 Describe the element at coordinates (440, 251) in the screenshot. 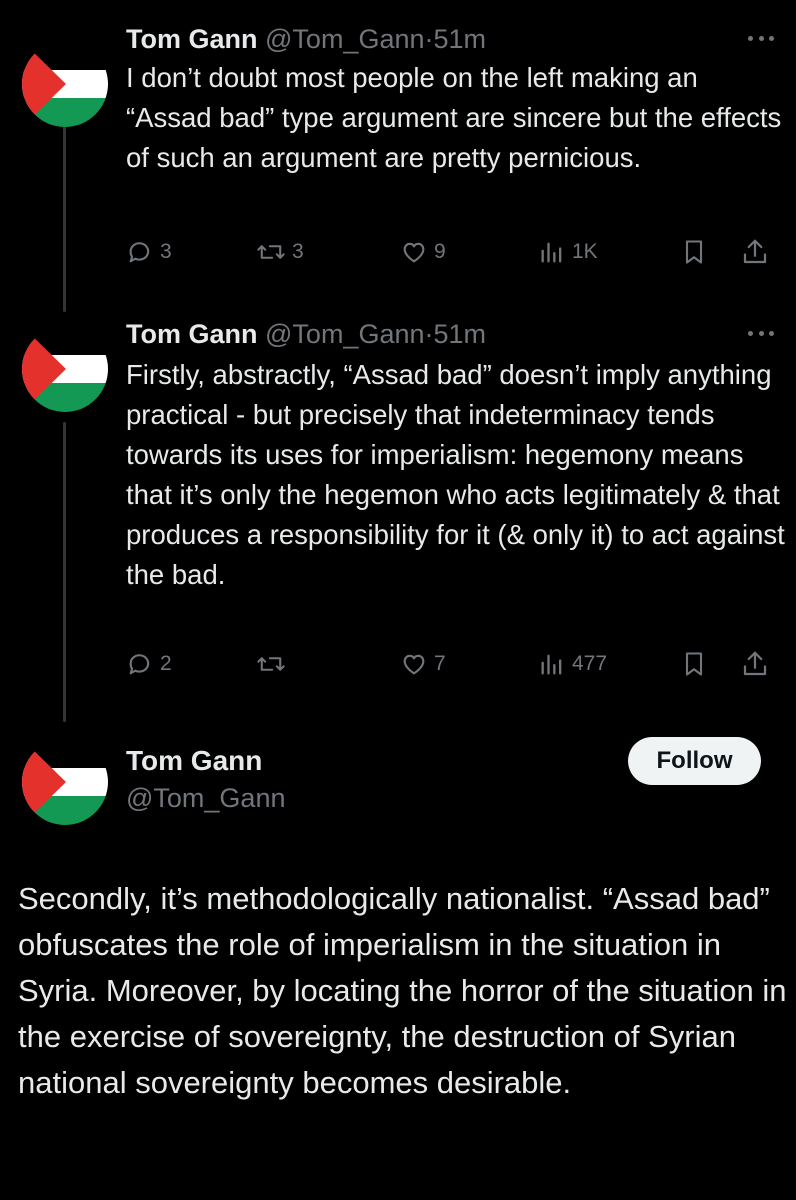

I see `like-count: 9` at that location.